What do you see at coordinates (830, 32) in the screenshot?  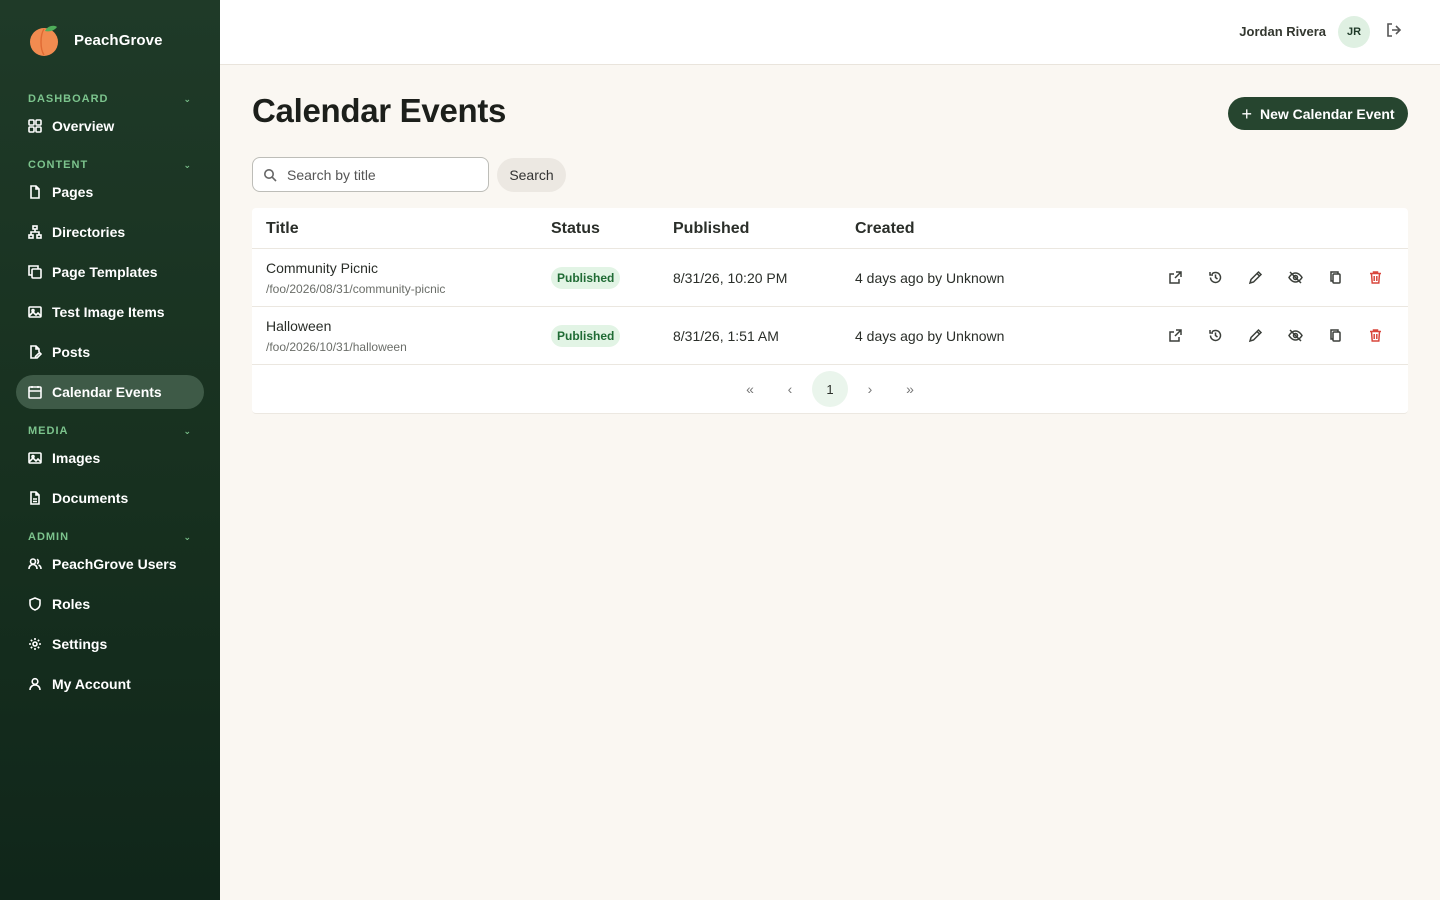 I see `top-bar: Jordan Rivera JR` at bounding box center [830, 32].